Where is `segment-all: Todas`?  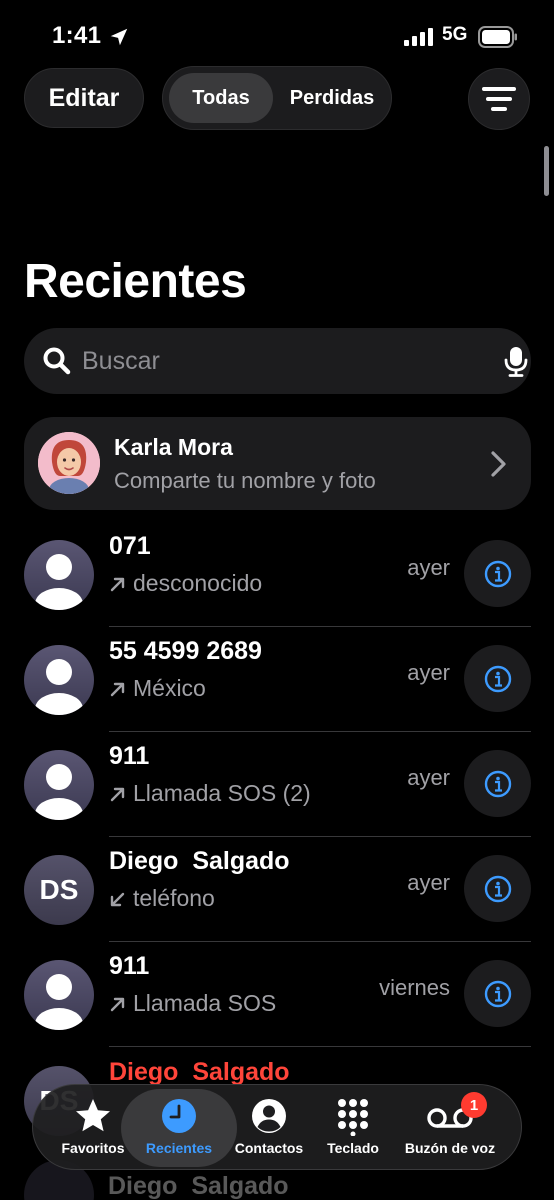
segment-all: Todas is located at coordinates (221, 98).